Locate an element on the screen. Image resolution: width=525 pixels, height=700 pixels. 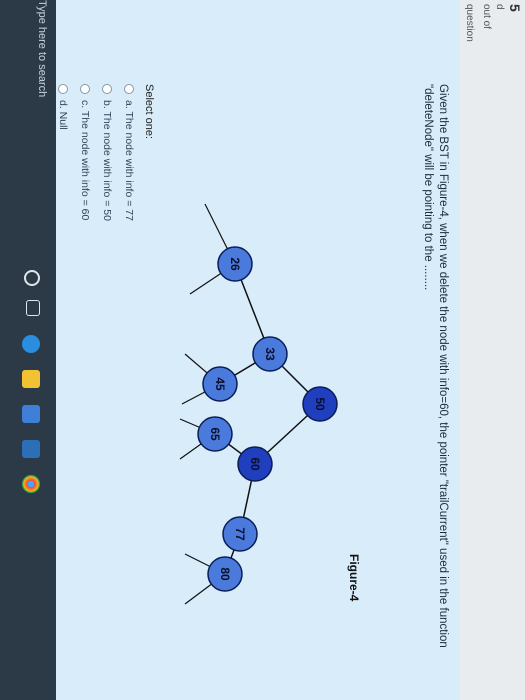
tree-nodes: 50 33 26 45 60 65 77 80 is located at coordinates (267, 419).